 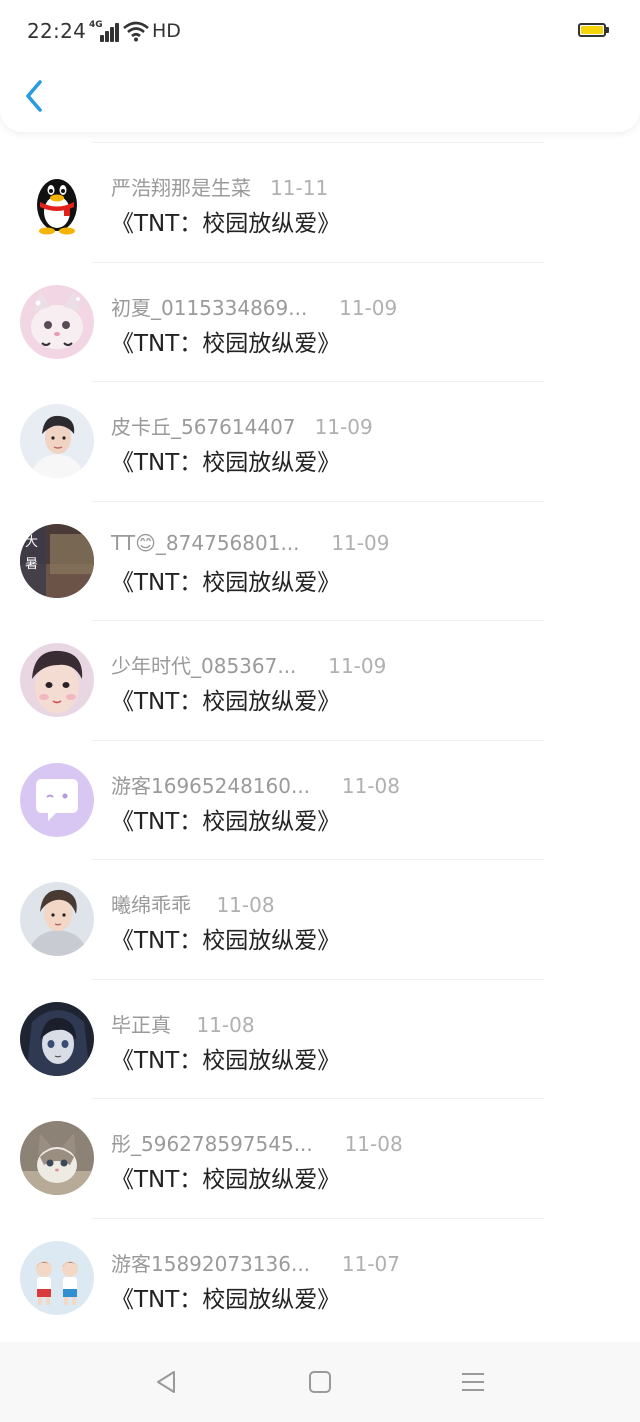 I want to click on avatar-dark-scene-icon: 大 暑, so click(x=57, y=560).